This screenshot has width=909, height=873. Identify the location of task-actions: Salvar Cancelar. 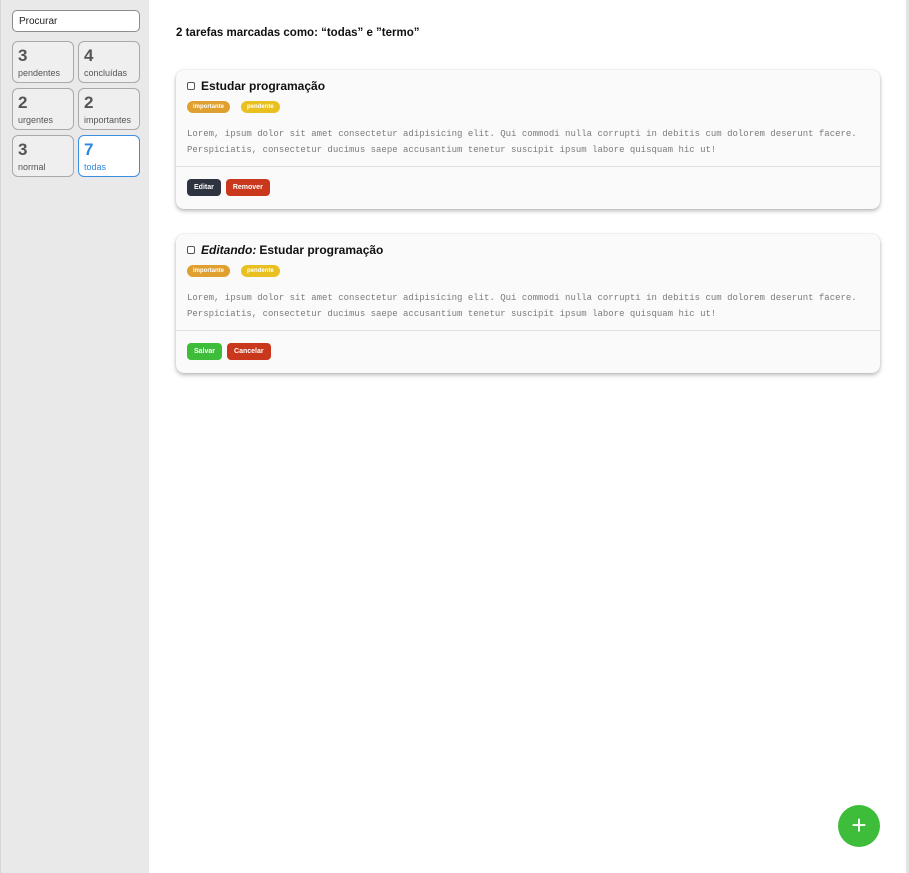
(231, 351).